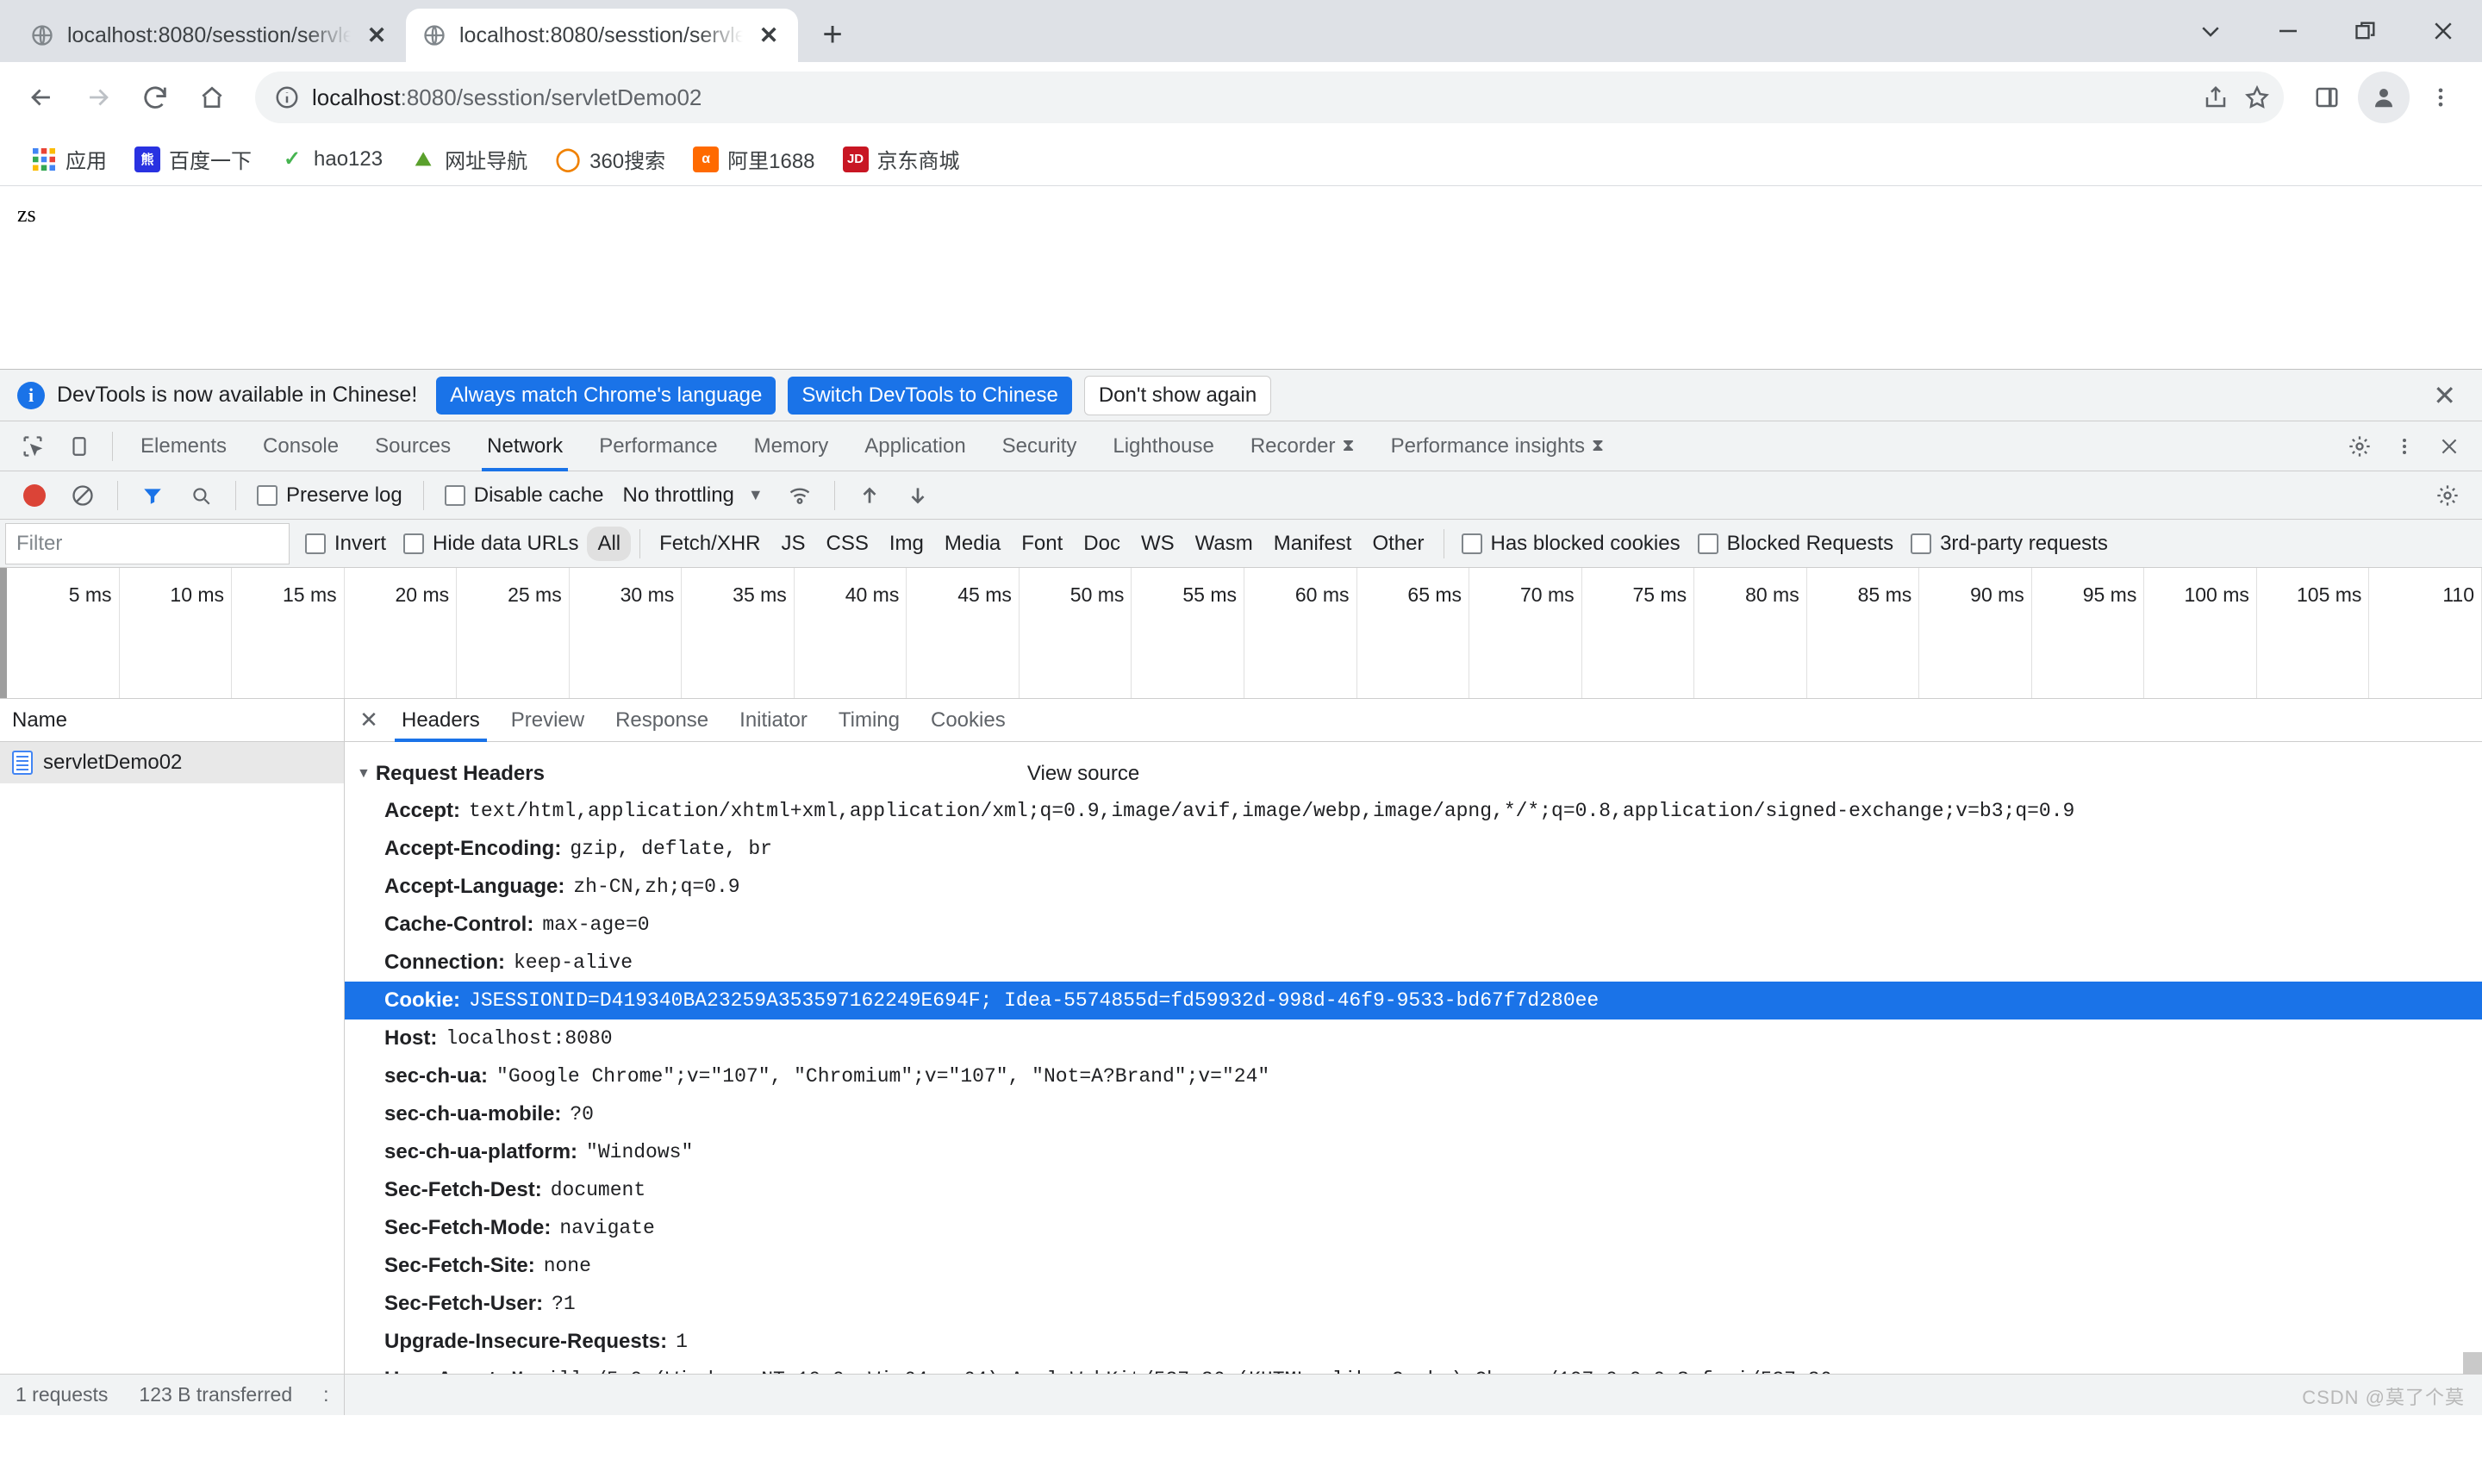 This screenshot has height=1484, width=2482. What do you see at coordinates (833, 35) in the screenshot?
I see `new-tab-button: +` at bounding box center [833, 35].